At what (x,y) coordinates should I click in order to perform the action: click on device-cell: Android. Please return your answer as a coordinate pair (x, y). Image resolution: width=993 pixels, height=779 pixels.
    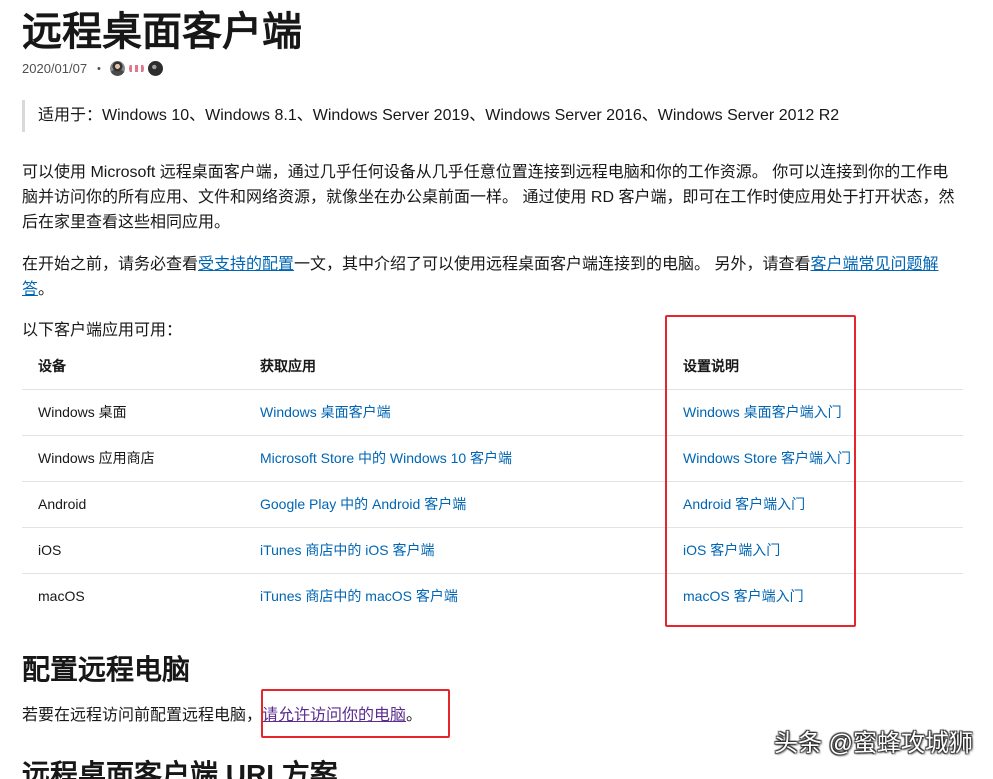
    Looking at the image, I should click on (133, 503).